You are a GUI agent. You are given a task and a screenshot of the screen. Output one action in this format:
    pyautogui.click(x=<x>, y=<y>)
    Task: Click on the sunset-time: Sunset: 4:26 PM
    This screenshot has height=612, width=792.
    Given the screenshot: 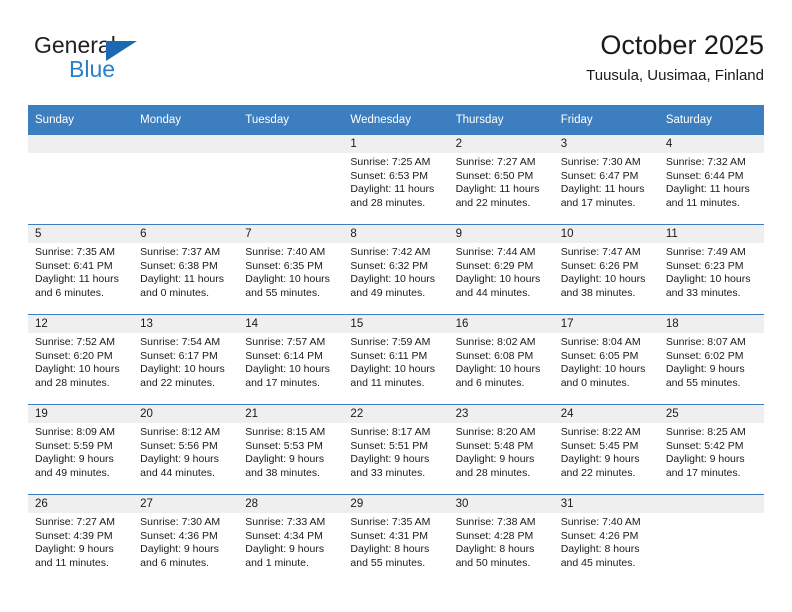 What is the action you would take?
    pyautogui.click(x=599, y=535)
    